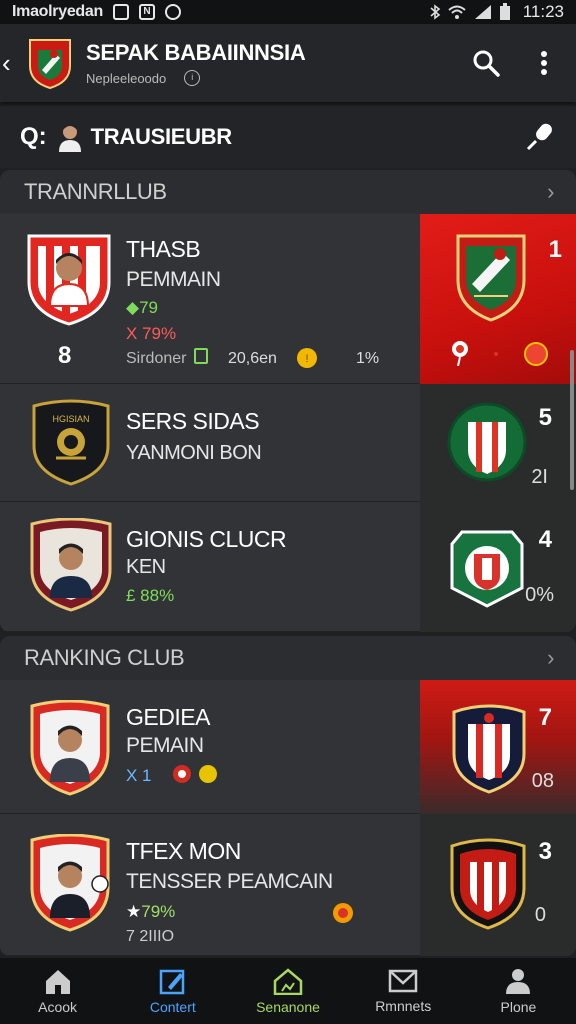 This screenshot has height=1024, width=576. I want to click on coin-icon: !, so click(307, 358).